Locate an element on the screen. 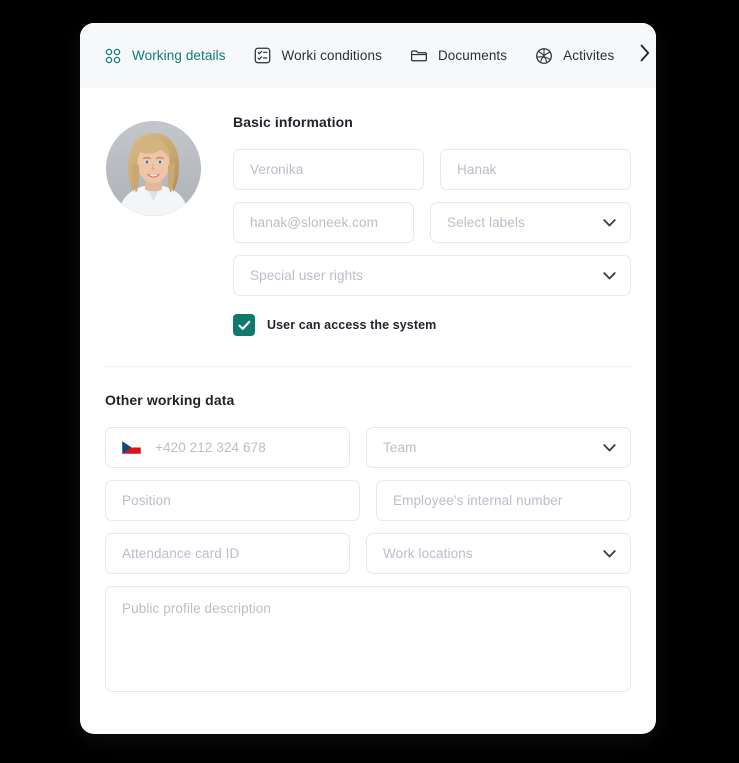 The image size is (739, 763). name-row: Veronika Hanak is located at coordinates (432, 169).